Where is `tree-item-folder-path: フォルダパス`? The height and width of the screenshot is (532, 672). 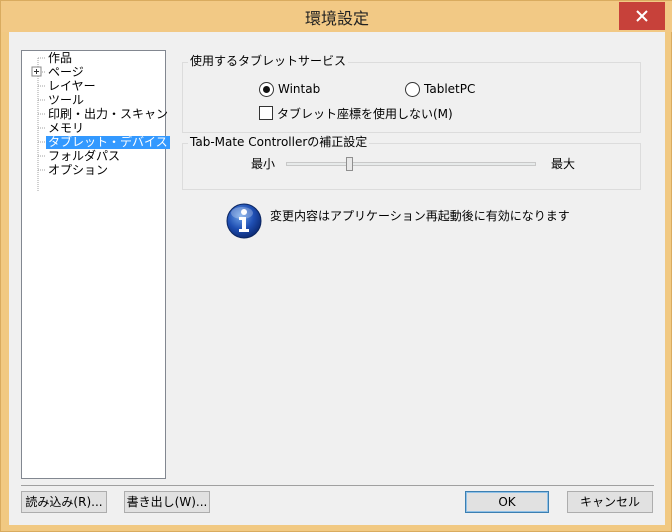 tree-item-folder-path: フォルダパス is located at coordinates (84, 156).